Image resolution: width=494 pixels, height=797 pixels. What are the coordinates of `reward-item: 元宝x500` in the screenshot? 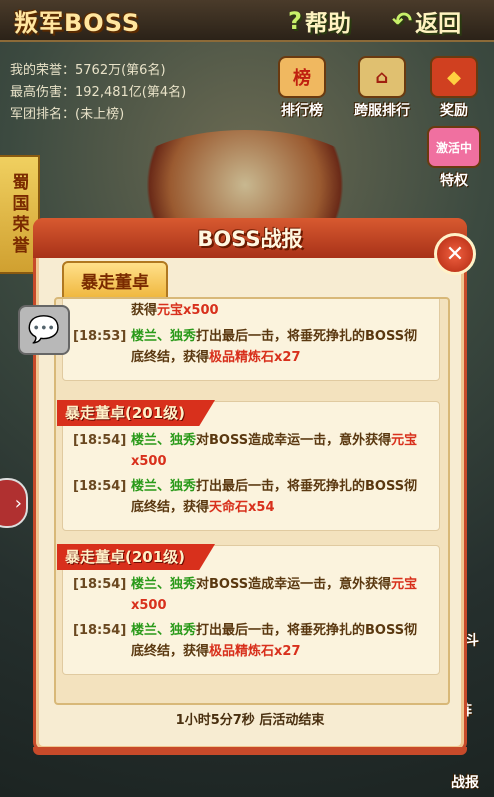 It's located at (188, 310).